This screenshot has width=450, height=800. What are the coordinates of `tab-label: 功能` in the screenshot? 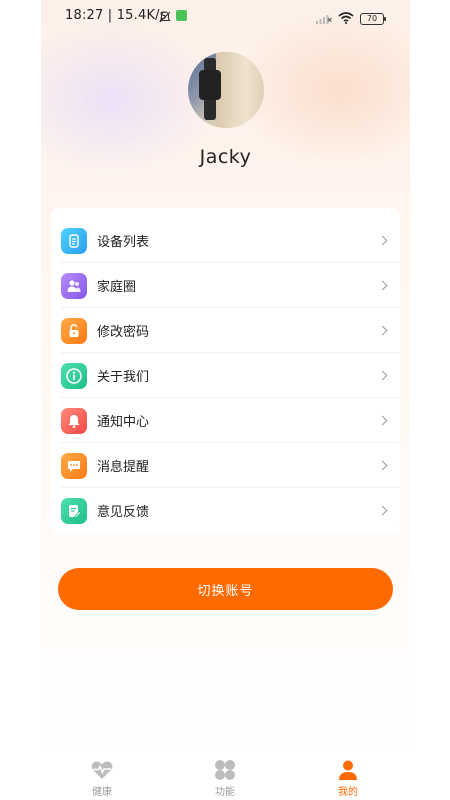 It's located at (225, 792).